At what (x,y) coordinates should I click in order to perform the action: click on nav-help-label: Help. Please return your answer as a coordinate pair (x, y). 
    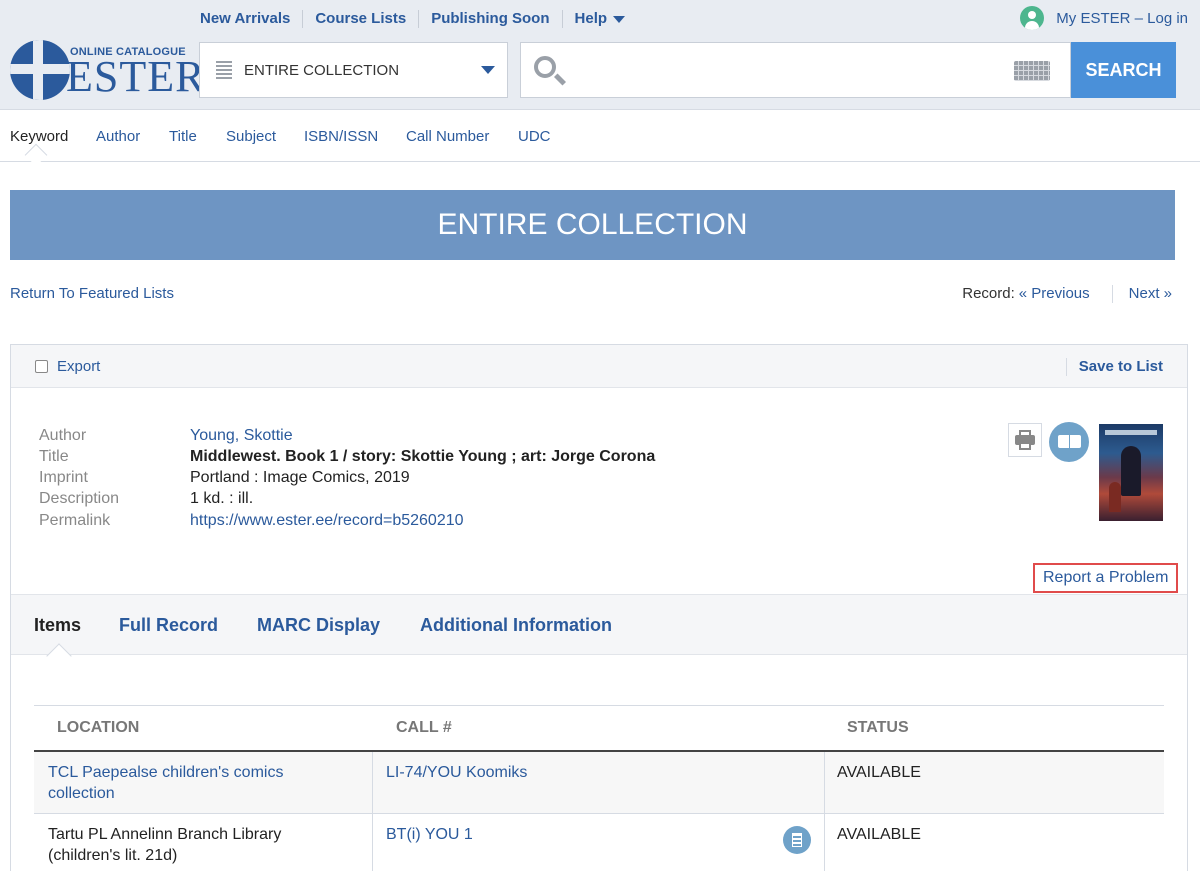
    Looking at the image, I should click on (591, 18).